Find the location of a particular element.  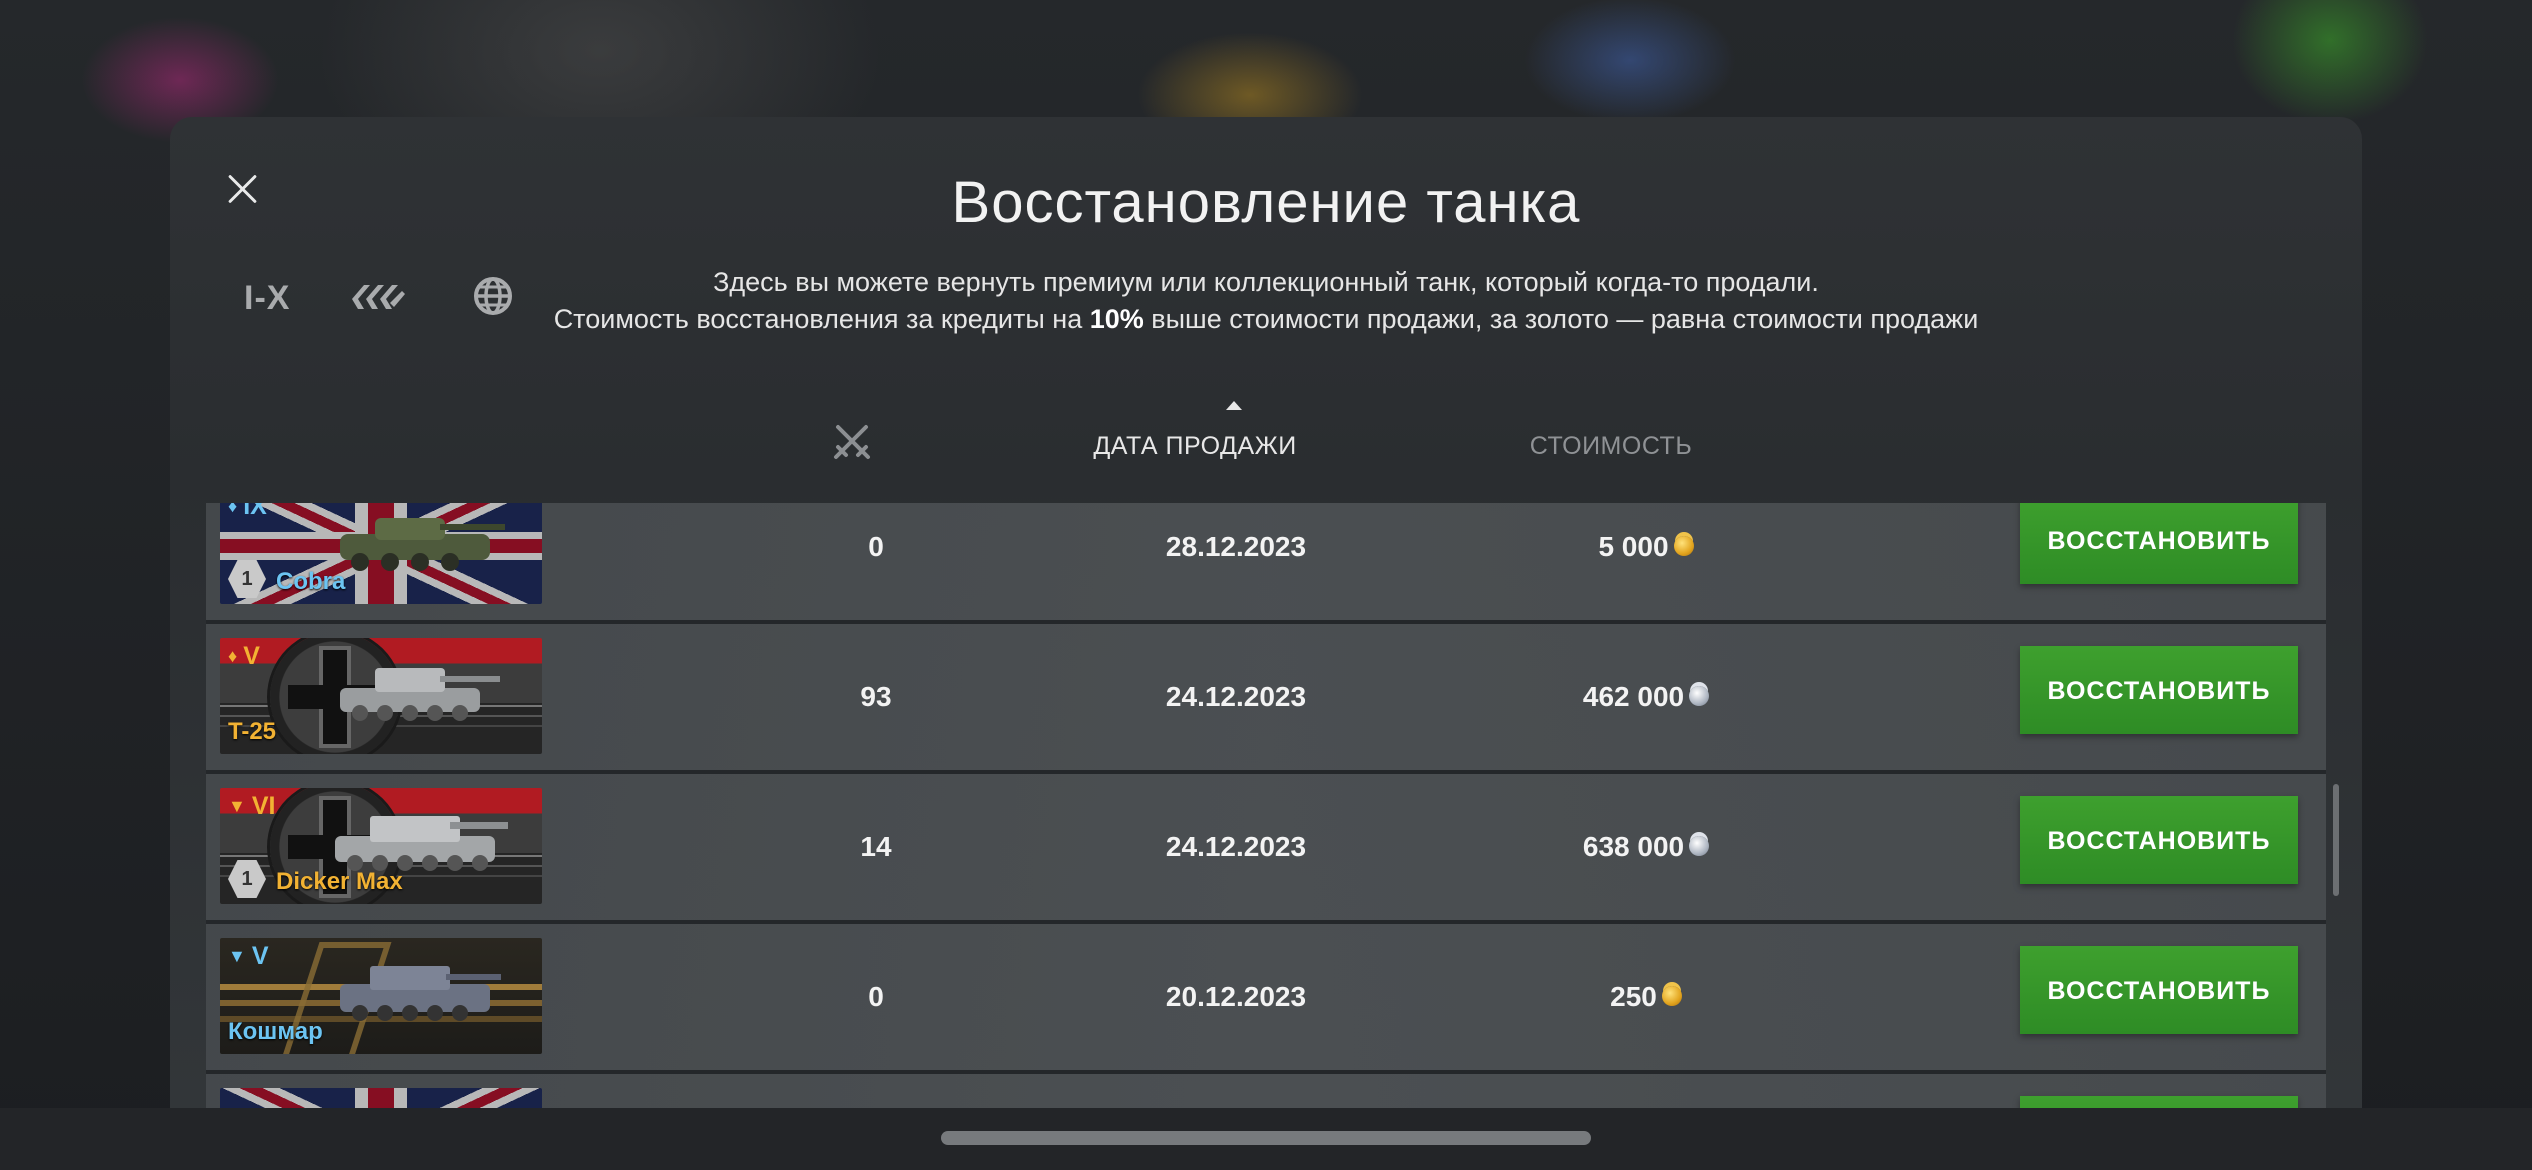

vehicle-type-filter is located at coordinates (378, 299).